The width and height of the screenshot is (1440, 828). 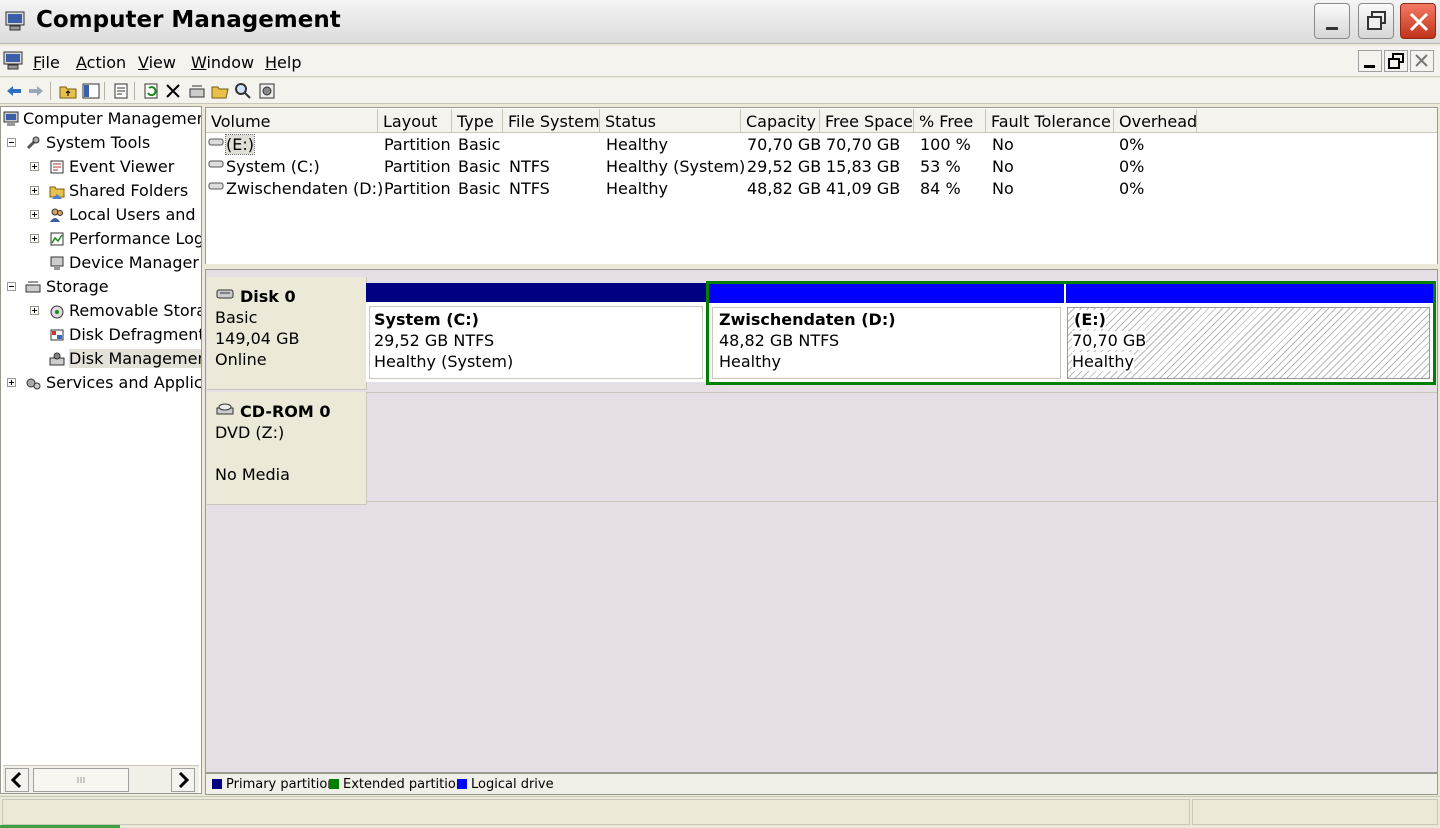 I want to click on disk-type: Basic, so click(x=236, y=317).